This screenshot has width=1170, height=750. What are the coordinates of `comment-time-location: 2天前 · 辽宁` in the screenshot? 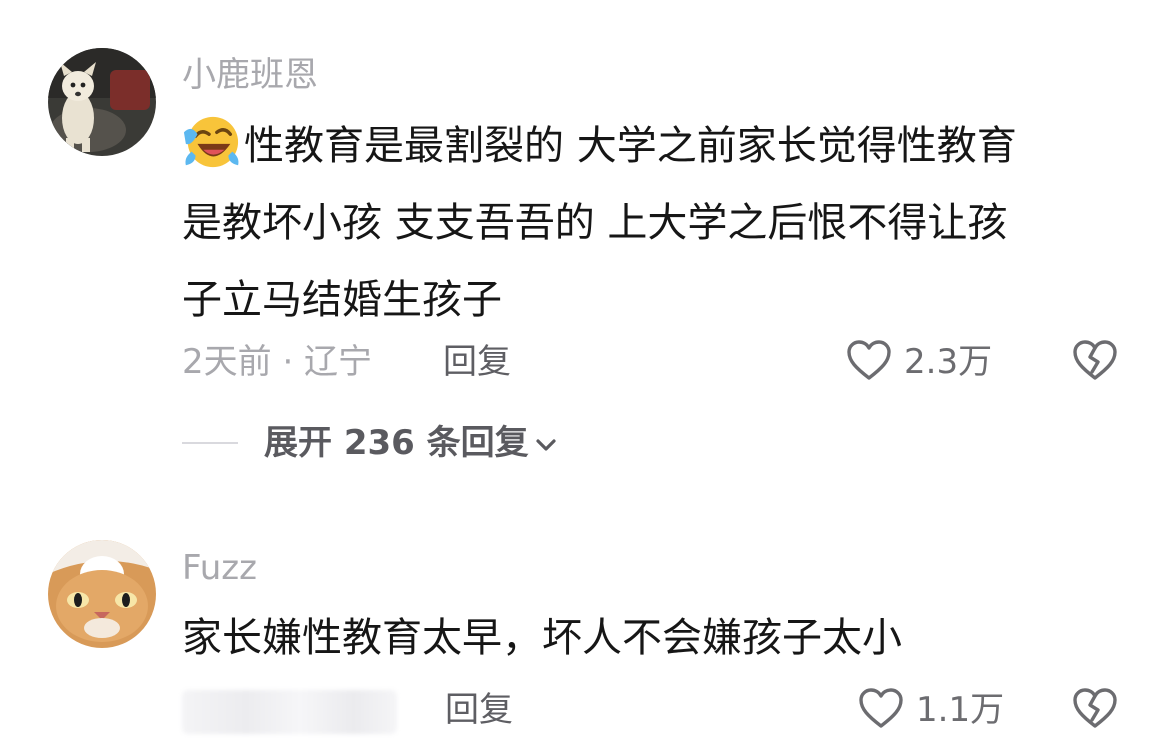 It's located at (277, 362).